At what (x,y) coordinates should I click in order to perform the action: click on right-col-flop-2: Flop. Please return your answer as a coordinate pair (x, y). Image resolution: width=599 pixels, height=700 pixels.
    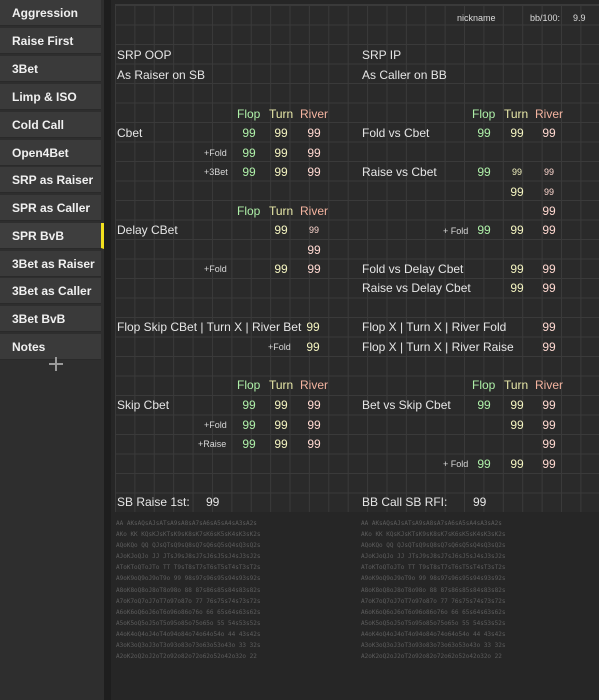
    Looking at the image, I should click on (484, 385).